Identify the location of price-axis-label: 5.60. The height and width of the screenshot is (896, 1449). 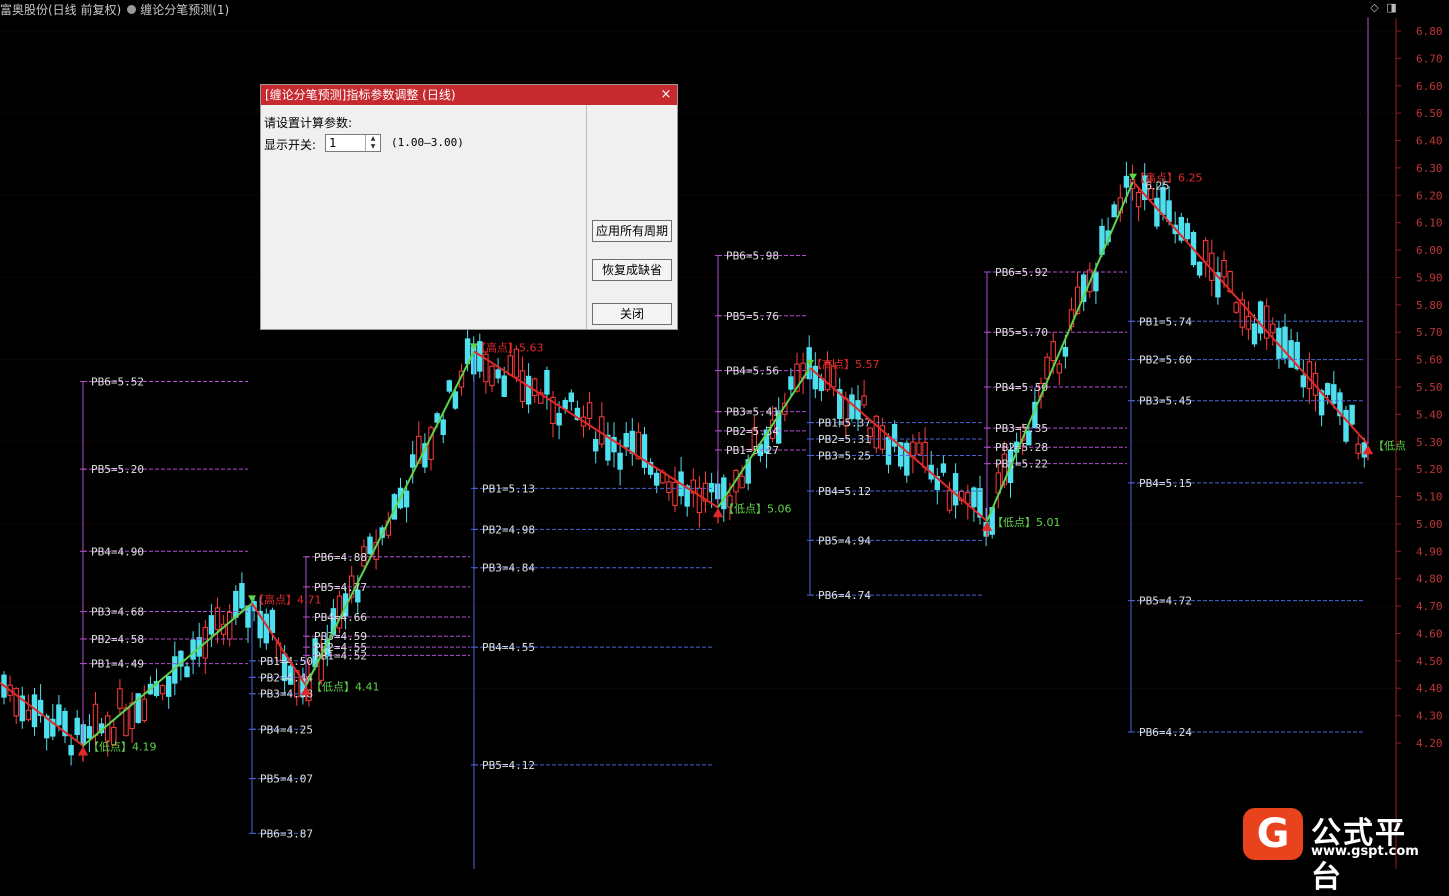
(1429, 360).